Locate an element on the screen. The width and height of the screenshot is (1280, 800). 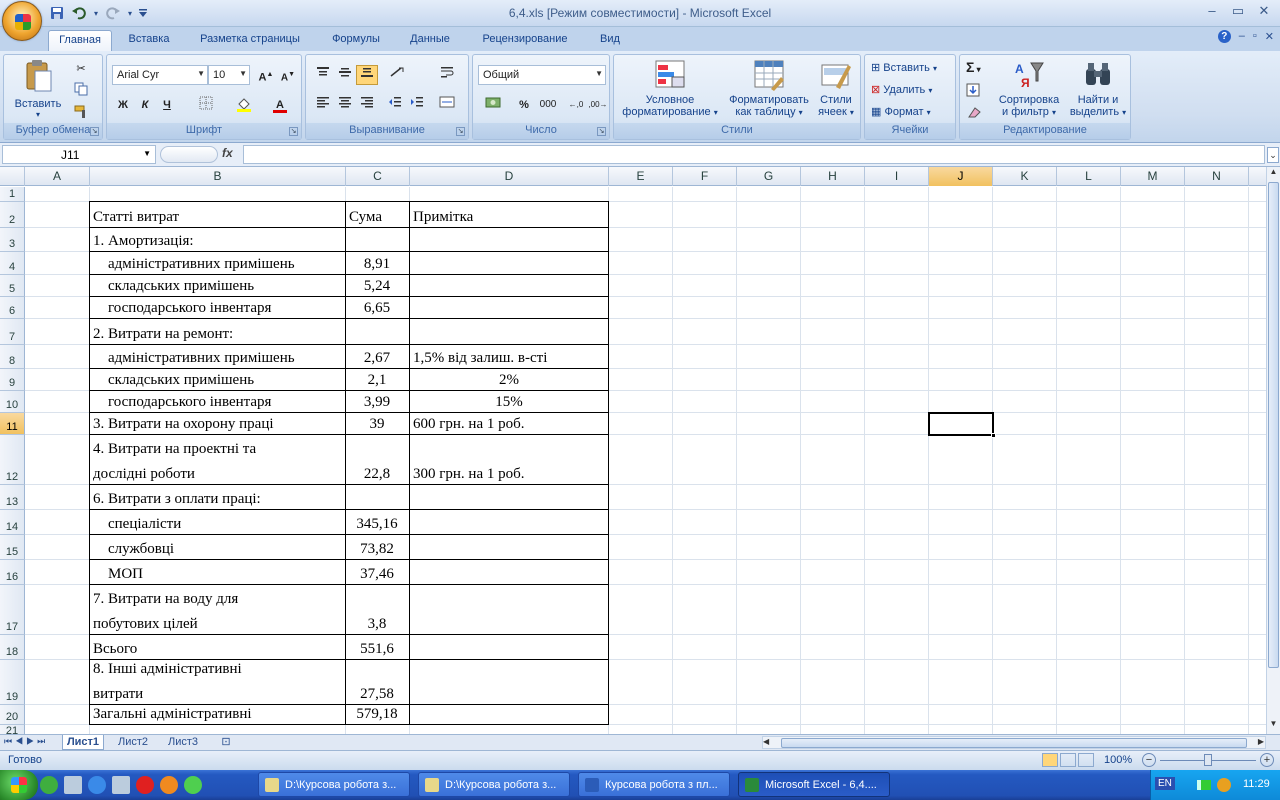
row-header: 4 is located at coordinates (12, 263).